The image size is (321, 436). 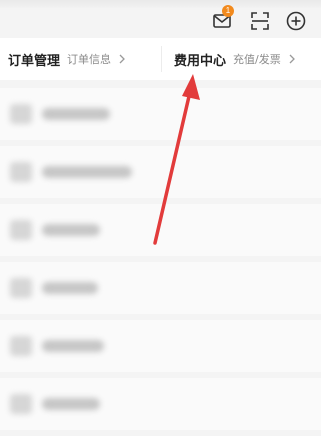 What do you see at coordinates (66, 59) in the screenshot?
I see `order-management-tab: 订单管理 订单信息` at bounding box center [66, 59].